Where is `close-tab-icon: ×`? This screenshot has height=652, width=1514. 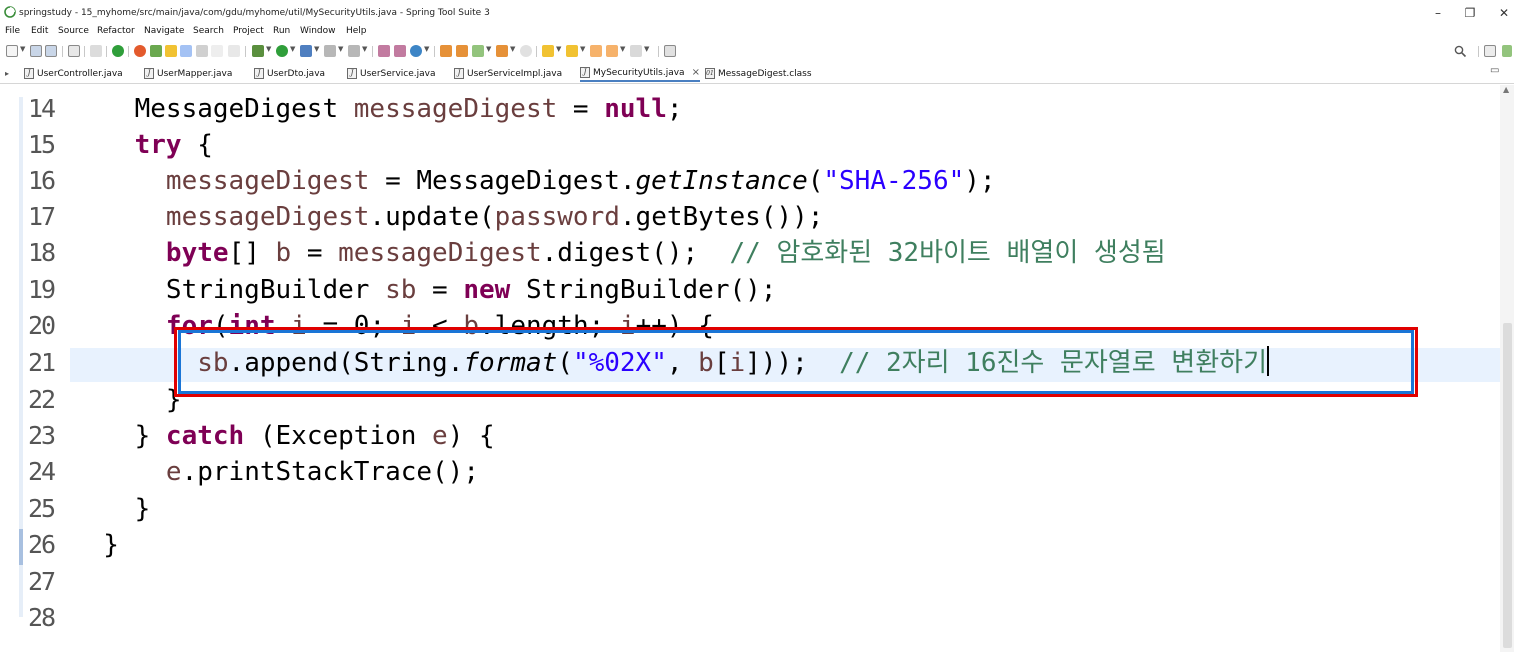
close-tab-icon: × is located at coordinates (696, 72).